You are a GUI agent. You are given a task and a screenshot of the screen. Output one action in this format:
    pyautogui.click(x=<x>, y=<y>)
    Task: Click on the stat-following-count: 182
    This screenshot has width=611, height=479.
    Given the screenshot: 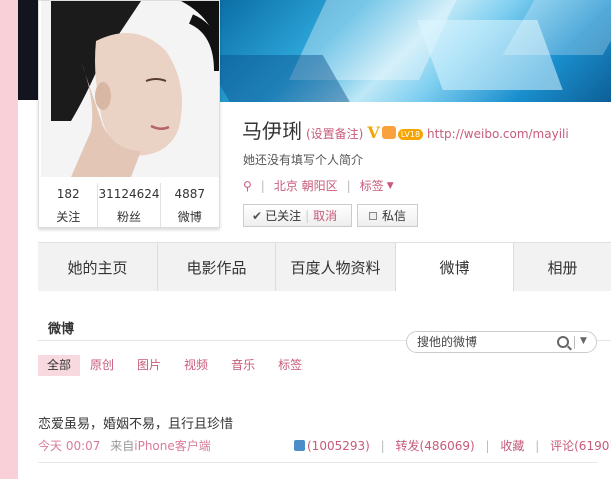 What is the action you would take?
    pyautogui.click(x=68, y=194)
    